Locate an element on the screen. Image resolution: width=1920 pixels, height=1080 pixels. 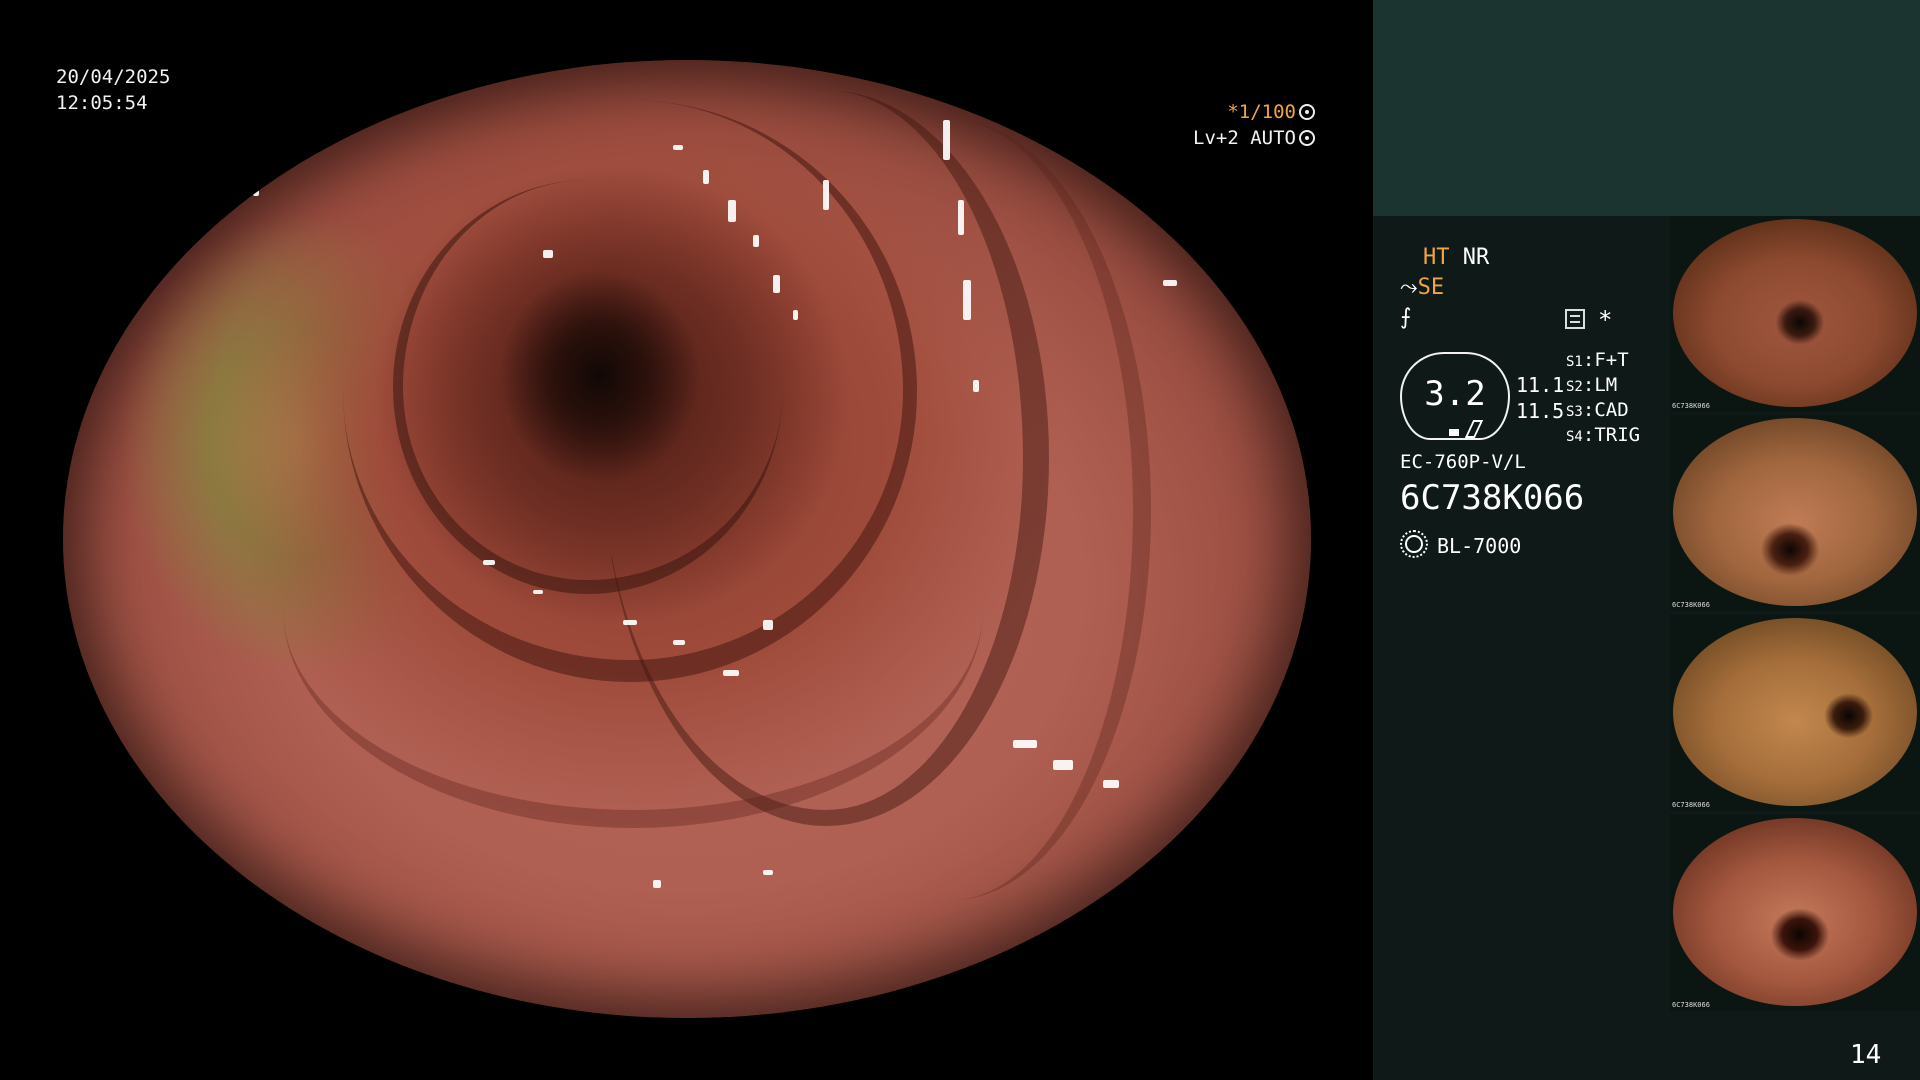
se-indicator: ⤳SE is located at coordinates (1422, 288).